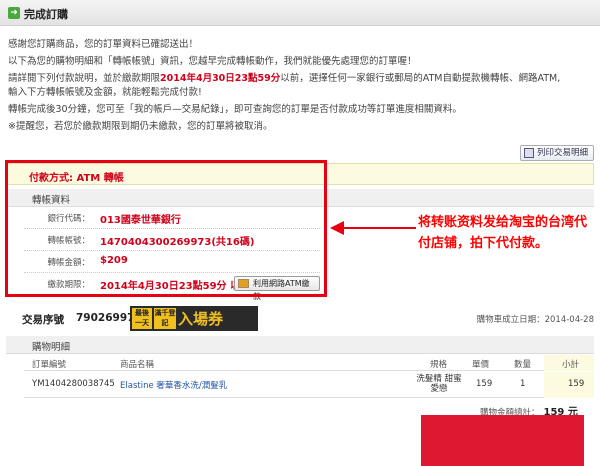 The width and height of the screenshot is (600, 466). What do you see at coordinates (571, 365) in the screenshot?
I see `col-subtotal: 小計` at bounding box center [571, 365].